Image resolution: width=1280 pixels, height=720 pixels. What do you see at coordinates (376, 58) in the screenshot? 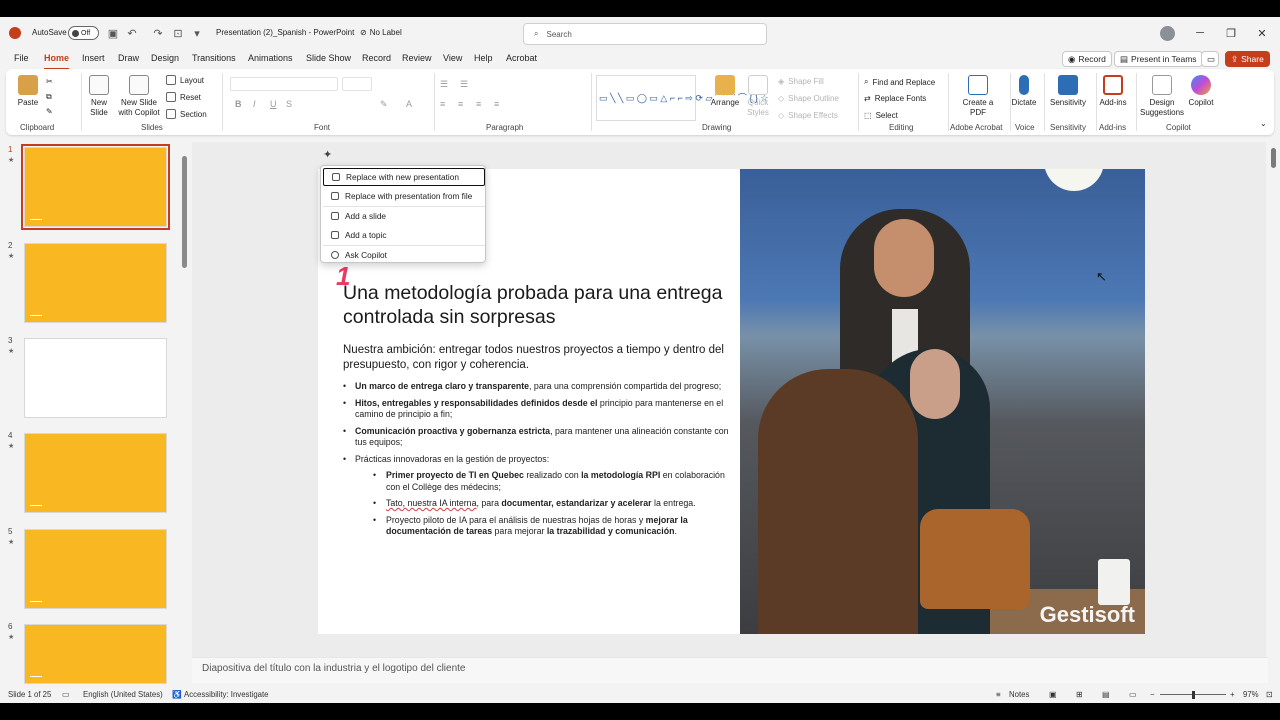
I see `tab-record: Record` at bounding box center [376, 58].